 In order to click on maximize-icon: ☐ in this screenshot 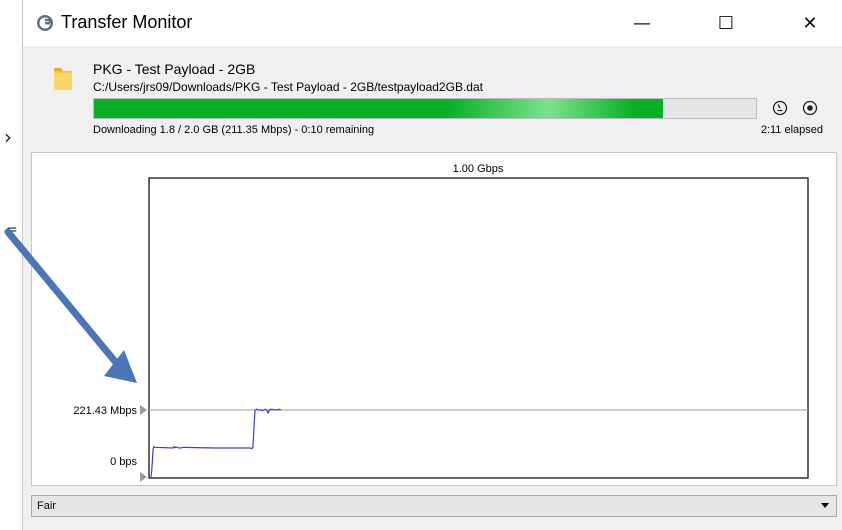, I will do `click(726, 23)`.